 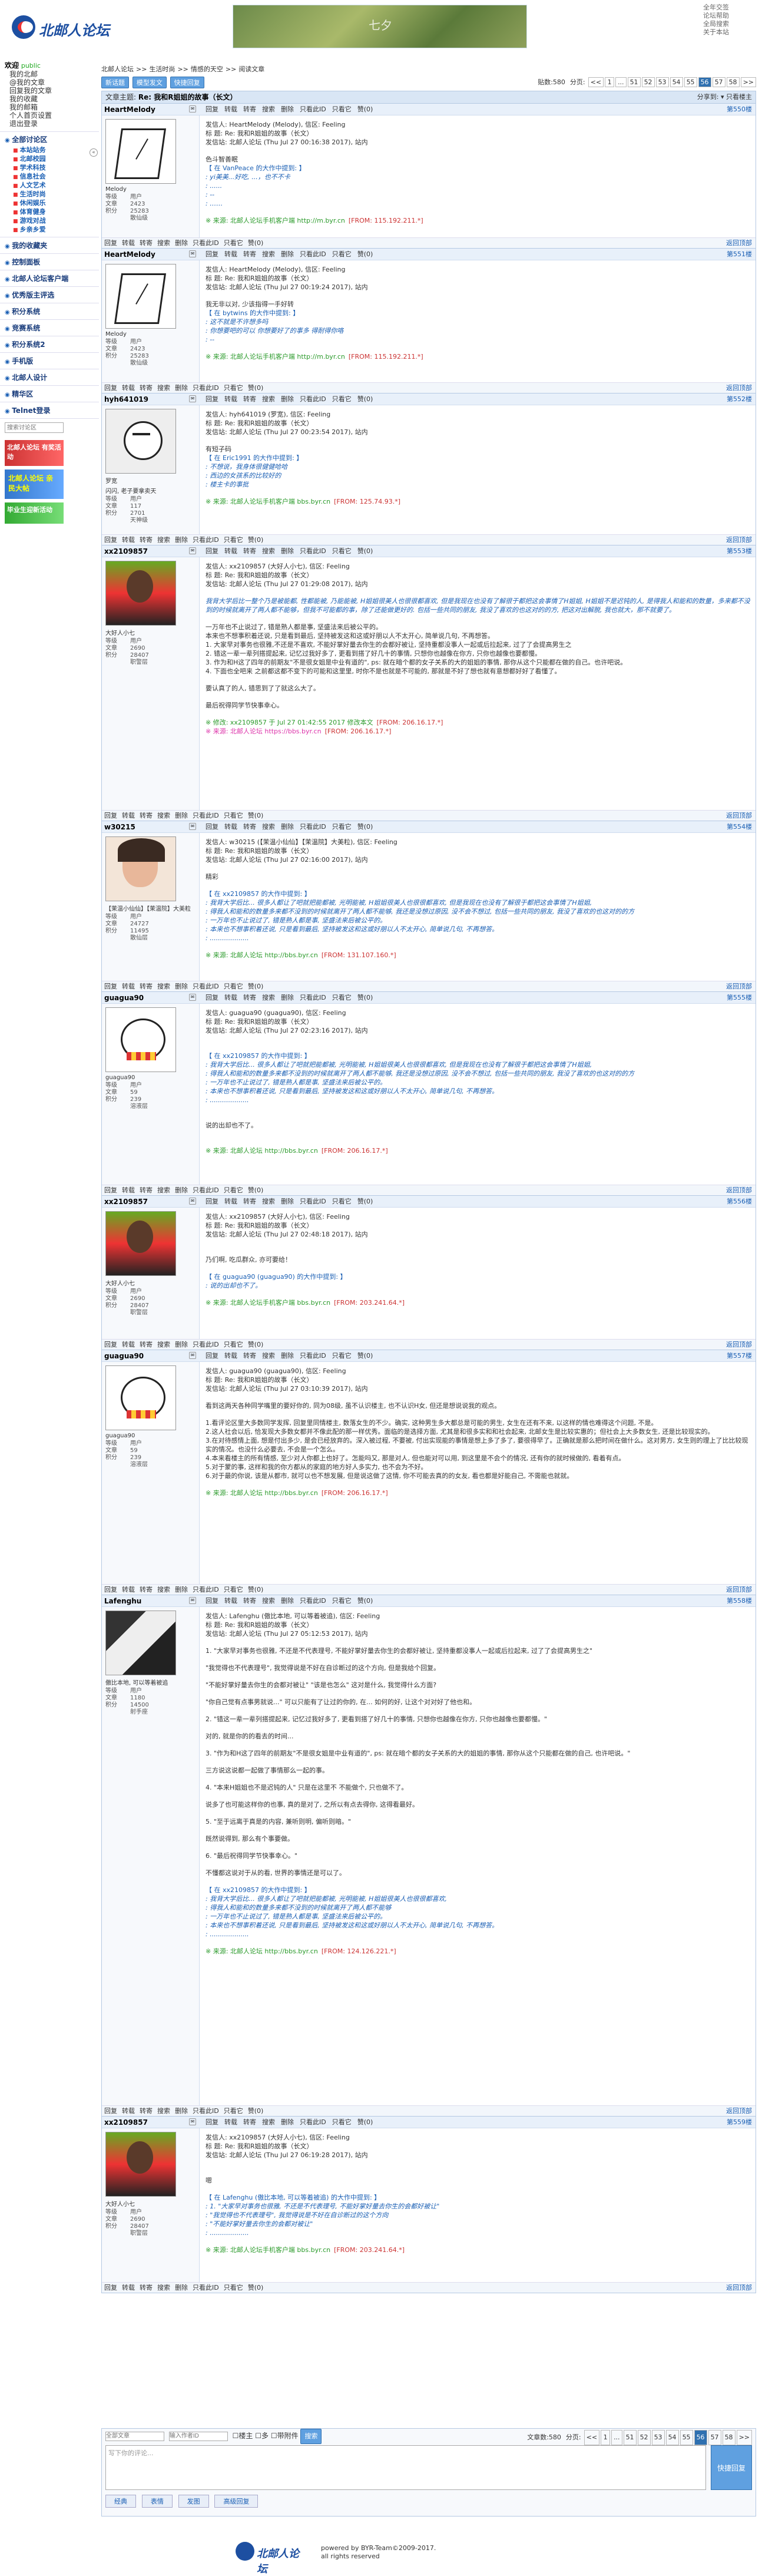 I want to click on sidebar-ad-1: 北邮人论坛 有奖活动, so click(x=34, y=453).